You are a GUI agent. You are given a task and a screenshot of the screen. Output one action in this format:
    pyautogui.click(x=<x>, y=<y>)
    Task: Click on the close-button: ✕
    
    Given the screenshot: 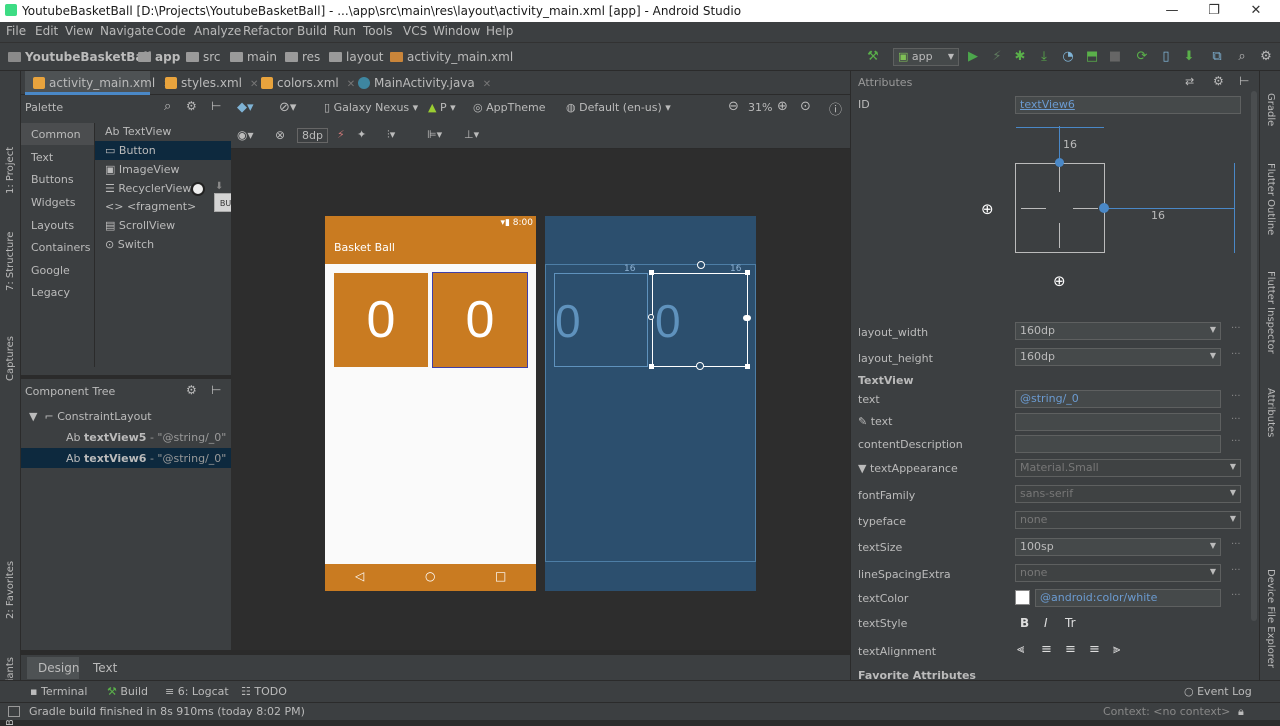 What is the action you would take?
    pyautogui.click(x=1256, y=11)
    